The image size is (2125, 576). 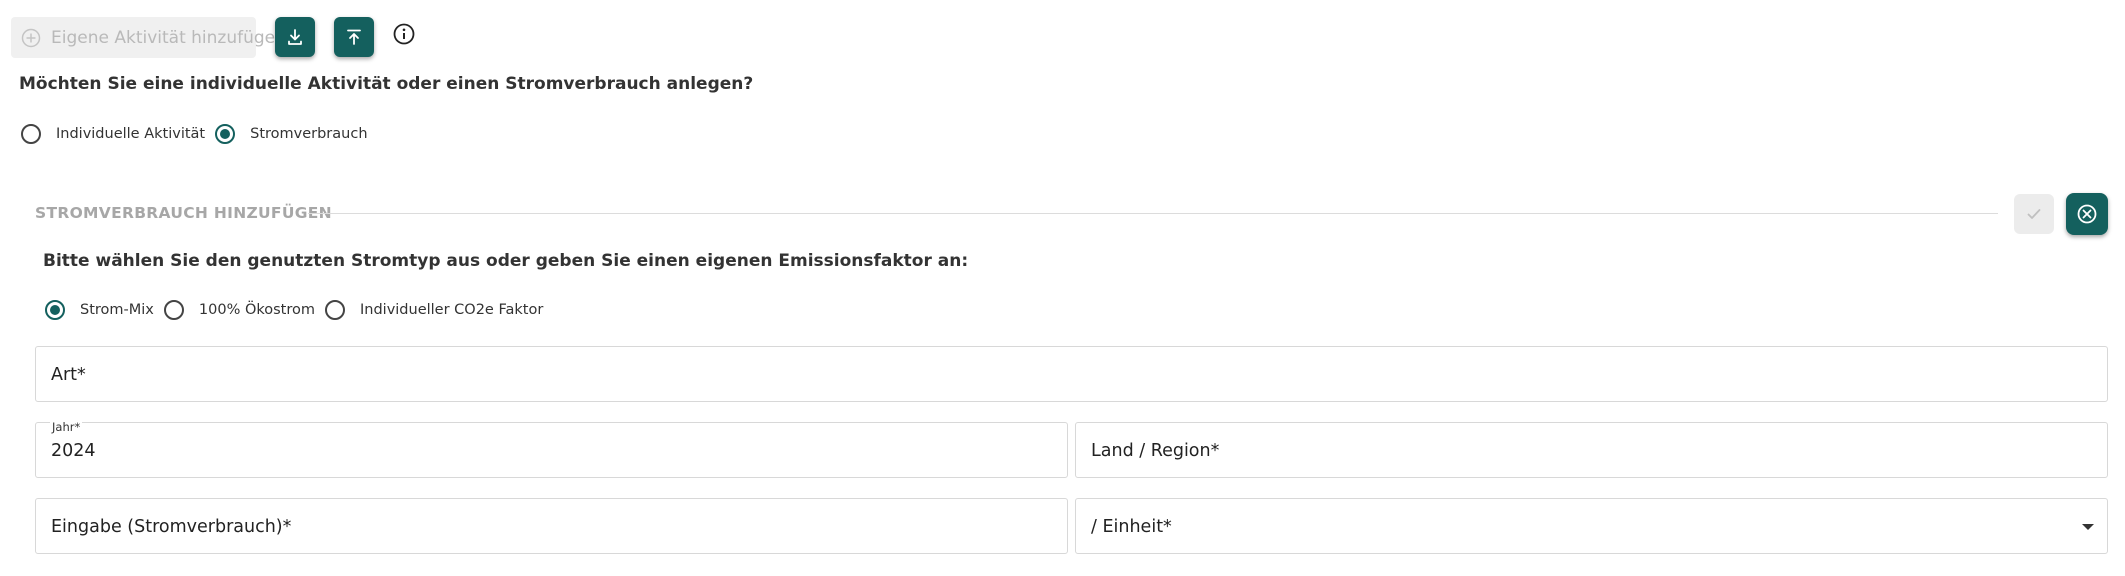 I want to click on download-icon, so click(x=295, y=37).